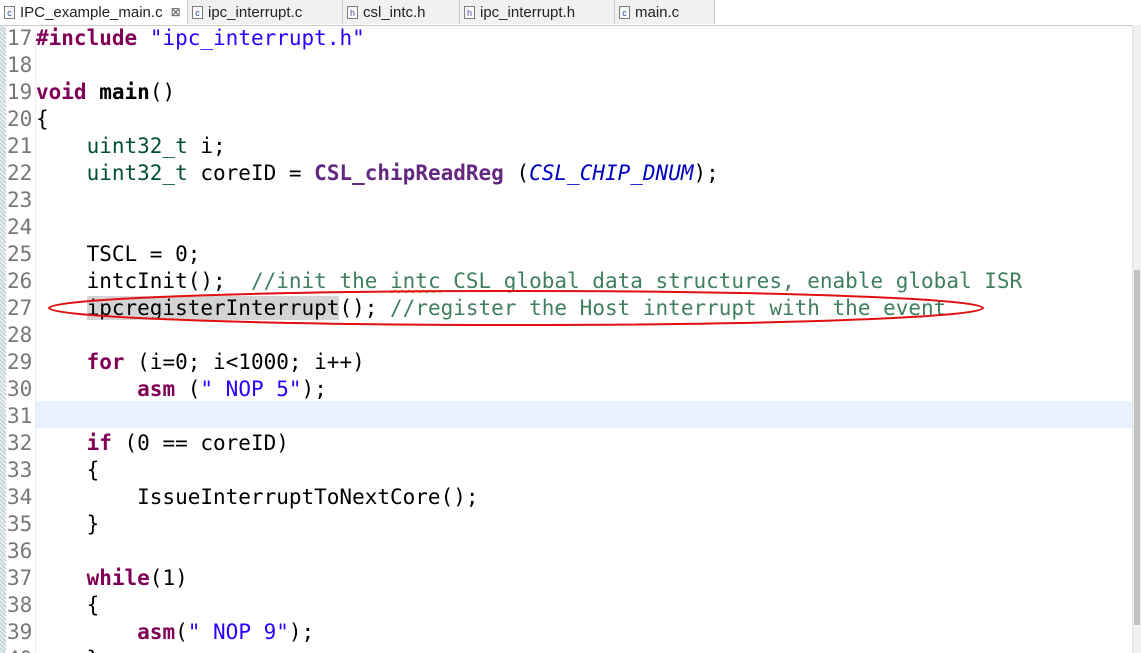 This screenshot has height=653, width=1141. Describe the element at coordinates (565, 632) in the screenshot. I see `code-line: 39 asm(" NOP 9");` at that location.